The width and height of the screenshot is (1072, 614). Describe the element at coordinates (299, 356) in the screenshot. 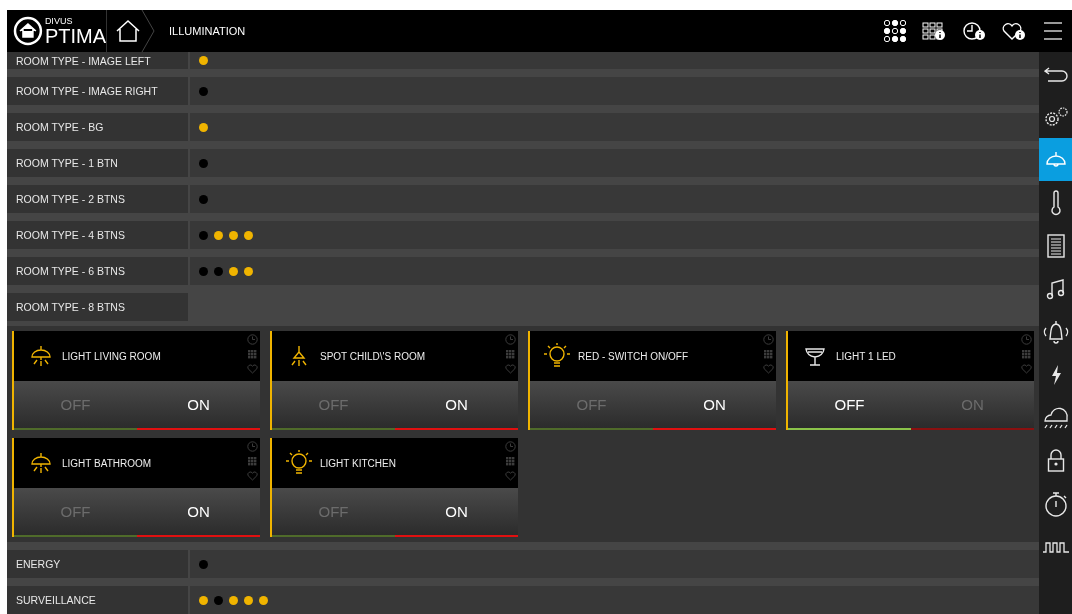

I see `spotlight-icon` at that location.